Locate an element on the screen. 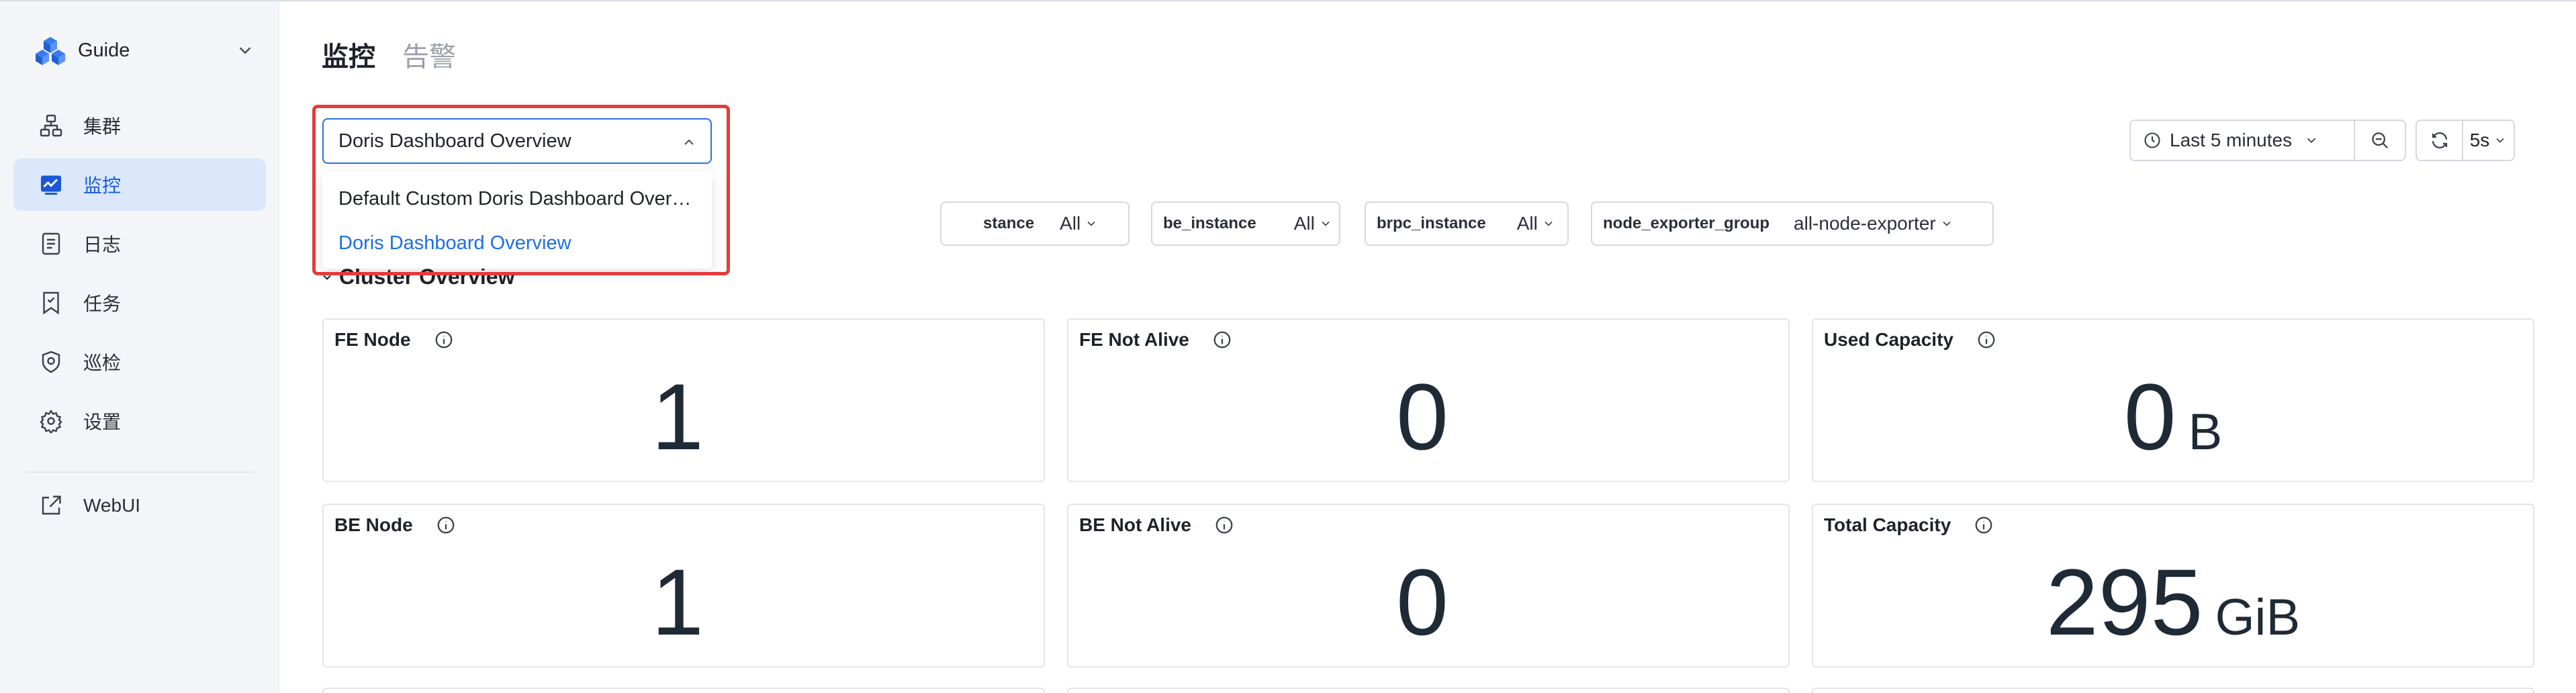 This screenshot has width=2576, height=693. dashboard-select: Doris Dashboard Overview is located at coordinates (517, 141).